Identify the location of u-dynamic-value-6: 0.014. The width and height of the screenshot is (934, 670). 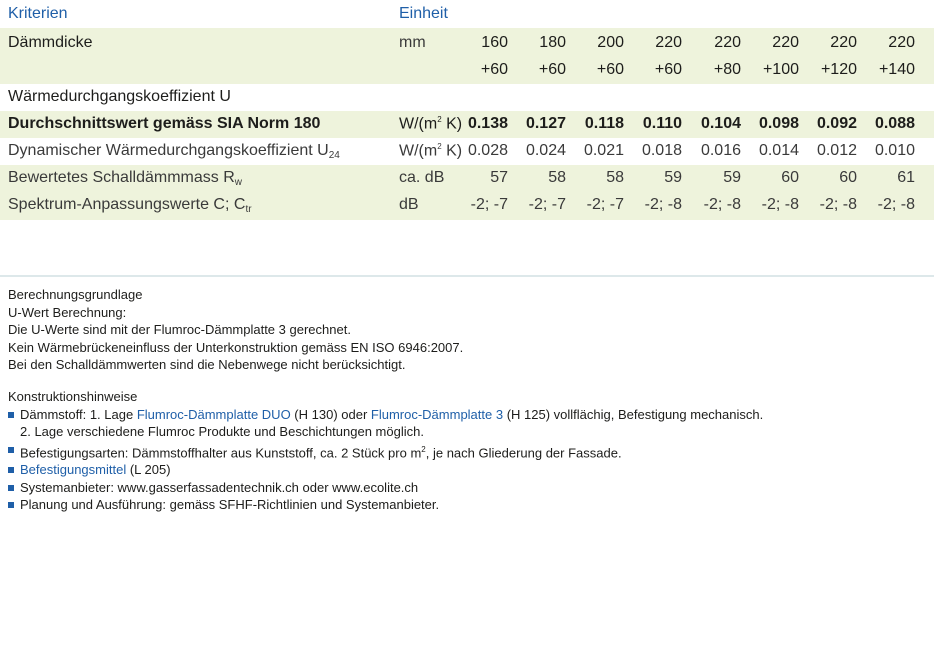
(778, 150).